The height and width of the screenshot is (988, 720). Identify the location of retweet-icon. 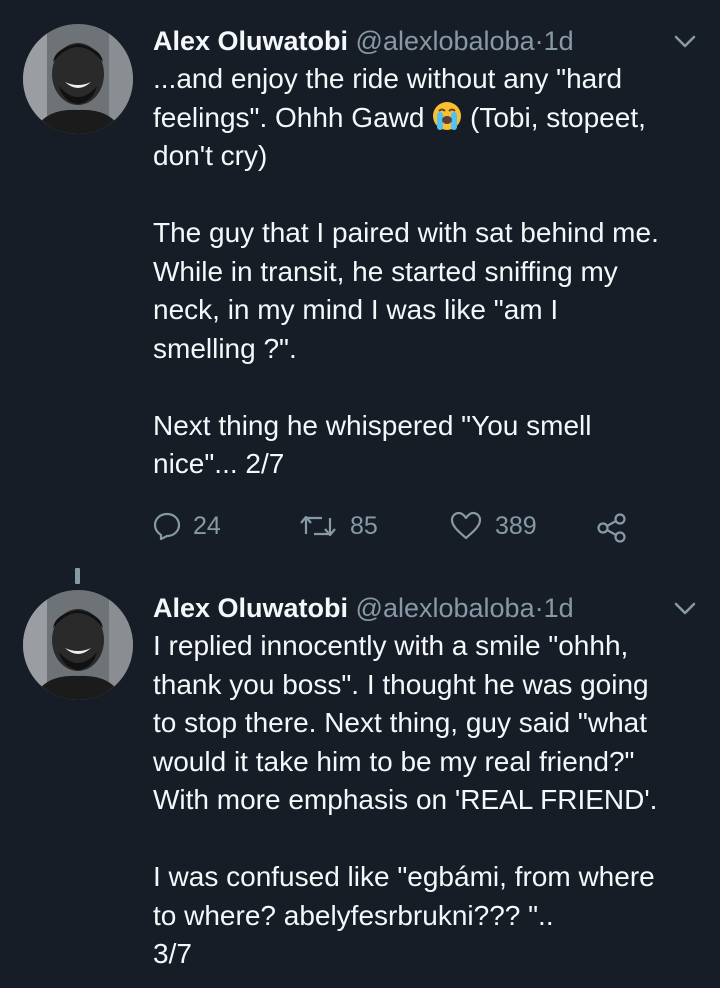
(318, 526).